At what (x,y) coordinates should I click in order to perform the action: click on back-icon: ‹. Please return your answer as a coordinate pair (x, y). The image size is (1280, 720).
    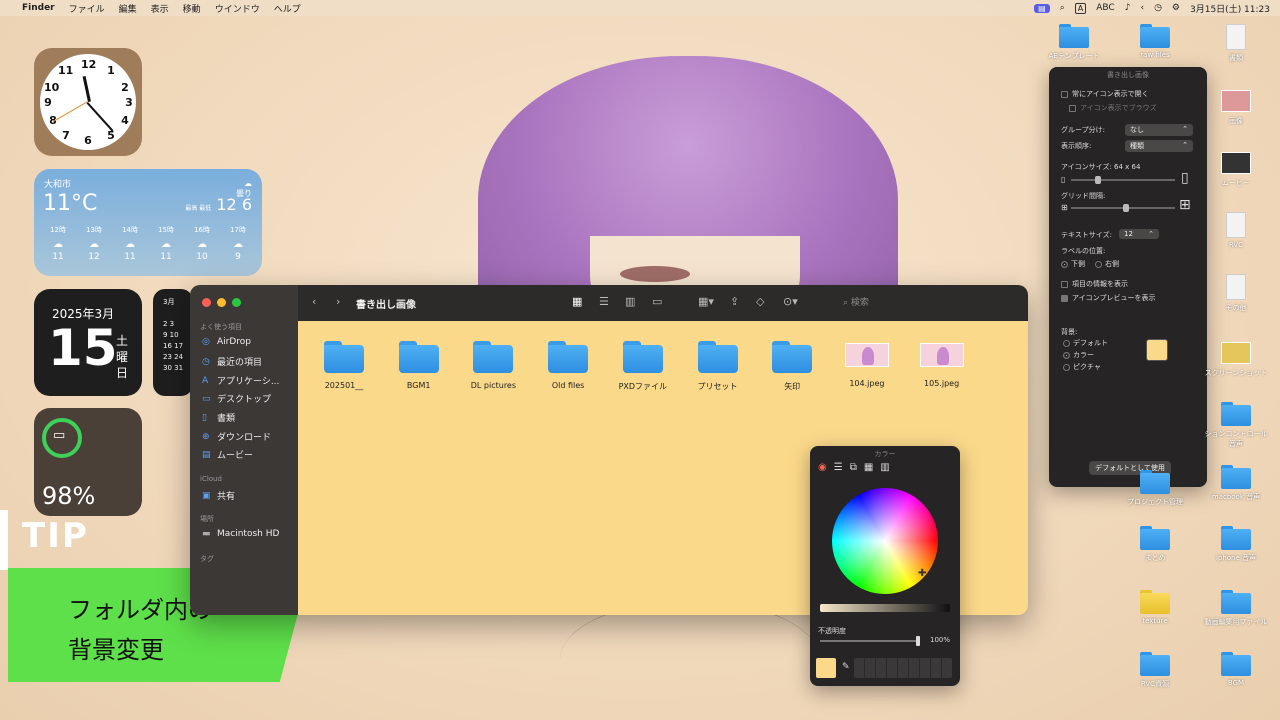
    Looking at the image, I should click on (314, 301).